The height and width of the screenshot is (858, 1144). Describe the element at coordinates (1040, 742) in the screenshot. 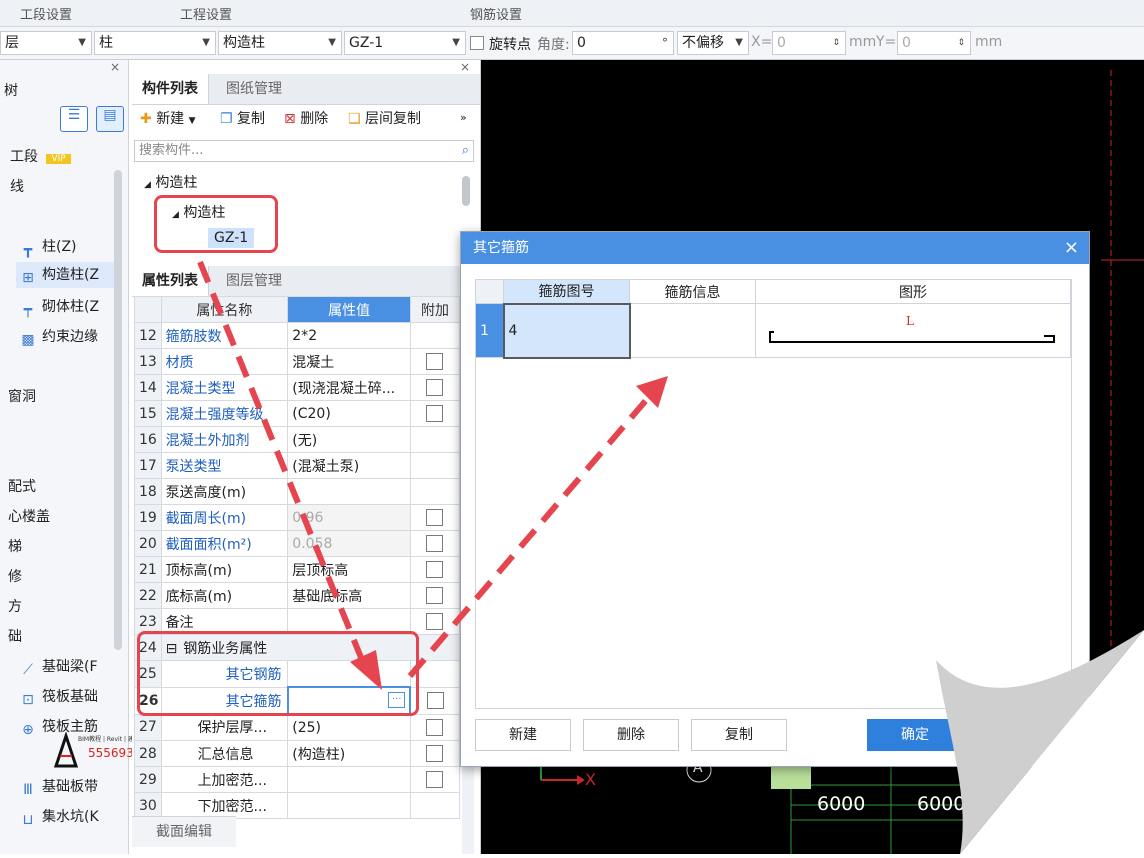

I see `page-curl-decoration` at that location.